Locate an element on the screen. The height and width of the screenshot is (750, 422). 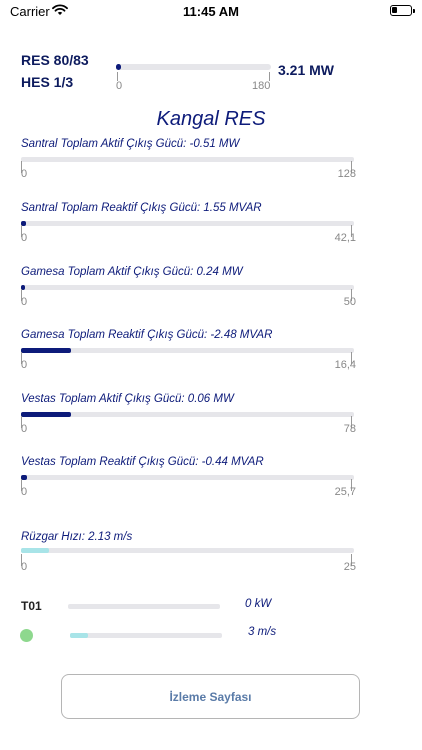
metric-label: Vestas Toplam Aktif Çıkış Gücü: 0.06 MW is located at coordinates (127, 399).